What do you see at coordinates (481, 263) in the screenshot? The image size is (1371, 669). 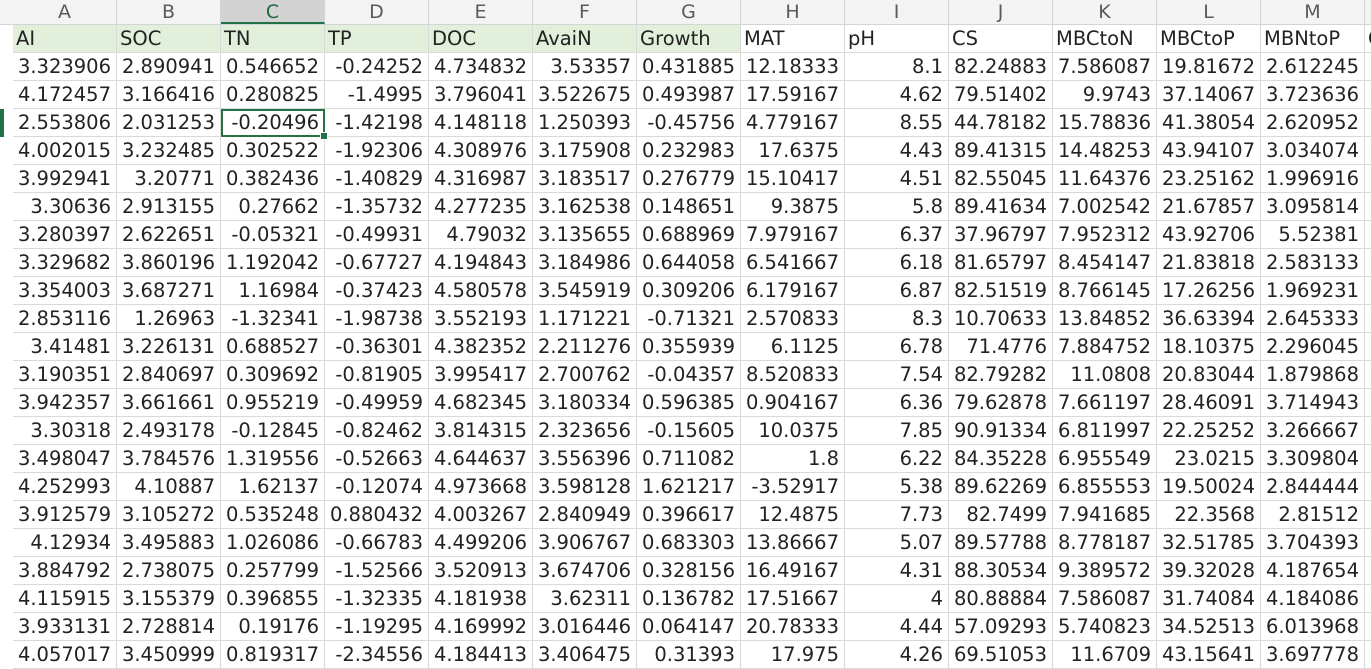 I see `cell-e-9: 4.194843` at bounding box center [481, 263].